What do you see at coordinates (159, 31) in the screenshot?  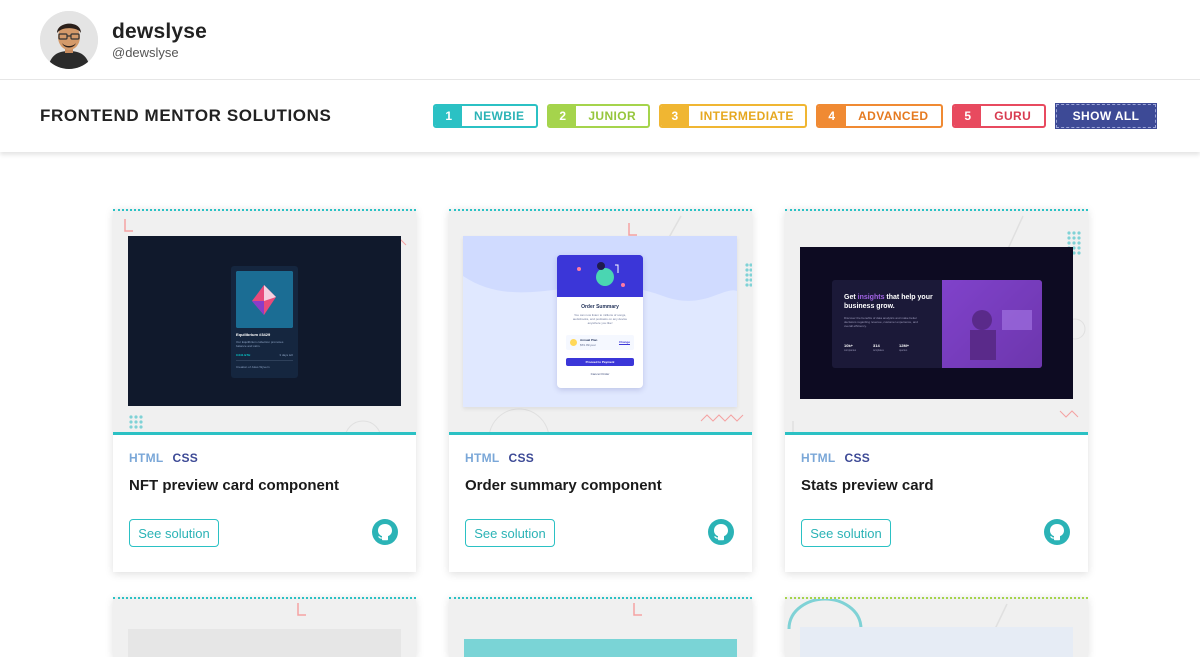 I see `profile-name: dewslyse` at bounding box center [159, 31].